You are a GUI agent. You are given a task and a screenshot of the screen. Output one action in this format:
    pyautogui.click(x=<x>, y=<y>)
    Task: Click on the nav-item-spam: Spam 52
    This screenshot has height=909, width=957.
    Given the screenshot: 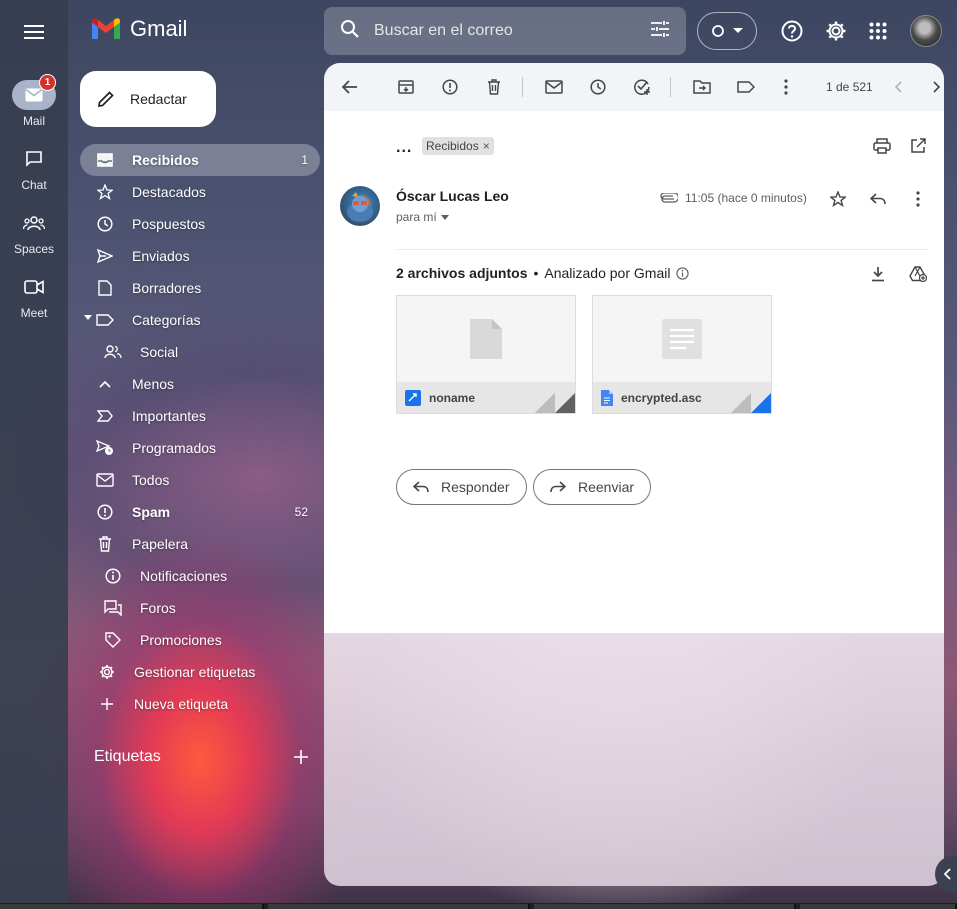 What is the action you would take?
    pyautogui.click(x=200, y=512)
    